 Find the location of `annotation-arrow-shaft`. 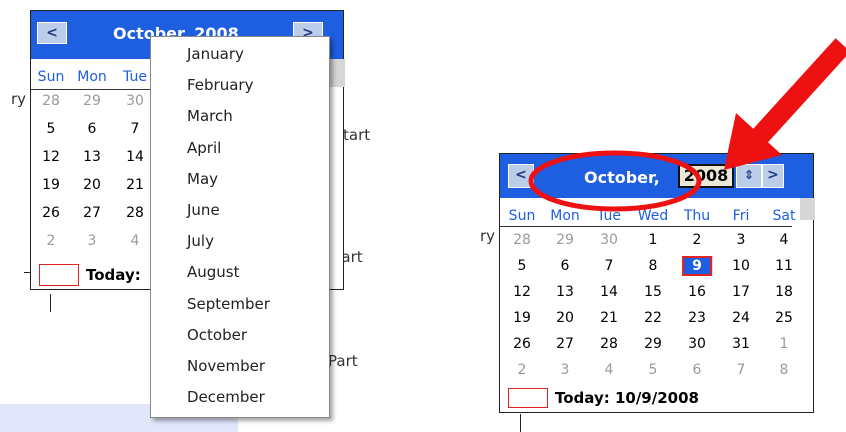

annotation-arrow-shaft is located at coordinates (795, 95).